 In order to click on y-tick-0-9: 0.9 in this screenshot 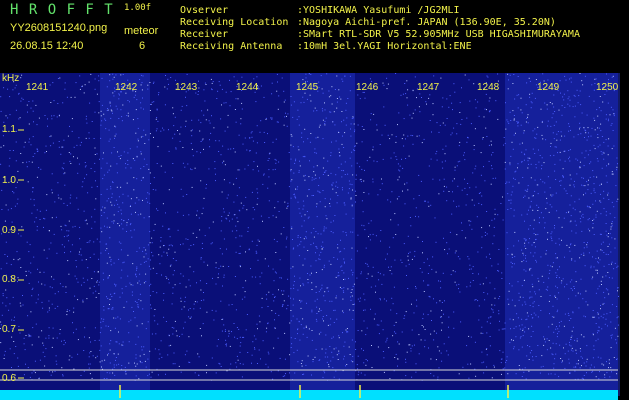, I will do `click(9, 230)`.